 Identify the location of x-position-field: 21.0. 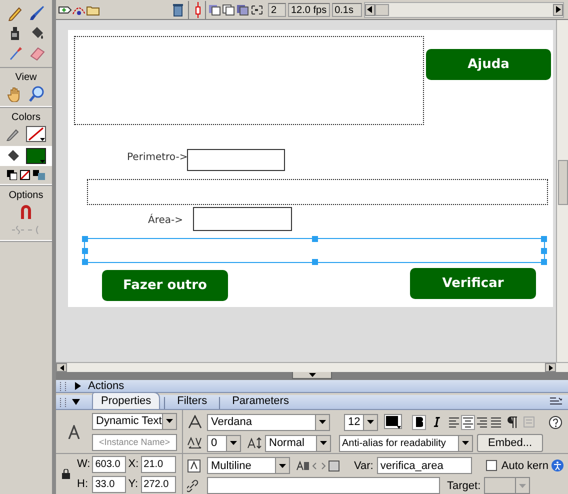
(158, 464).